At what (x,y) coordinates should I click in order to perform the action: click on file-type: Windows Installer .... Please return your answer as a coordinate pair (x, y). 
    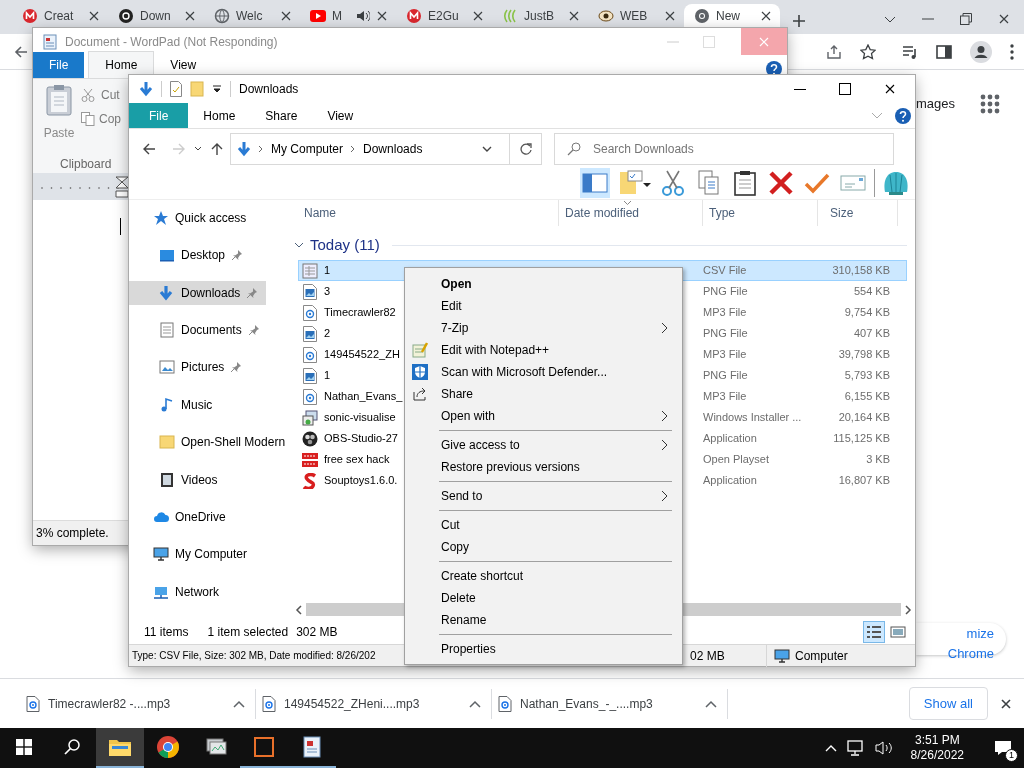
    Looking at the image, I should click on (752, 418).